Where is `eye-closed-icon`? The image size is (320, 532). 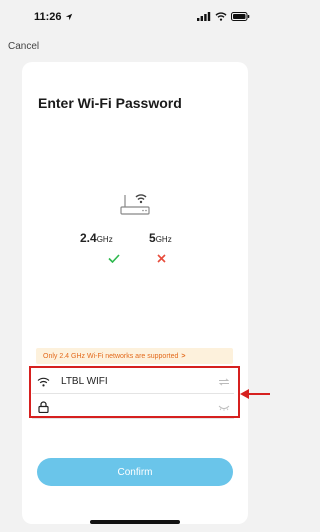
eye-closed-icon is located at coordinates (224, 407).